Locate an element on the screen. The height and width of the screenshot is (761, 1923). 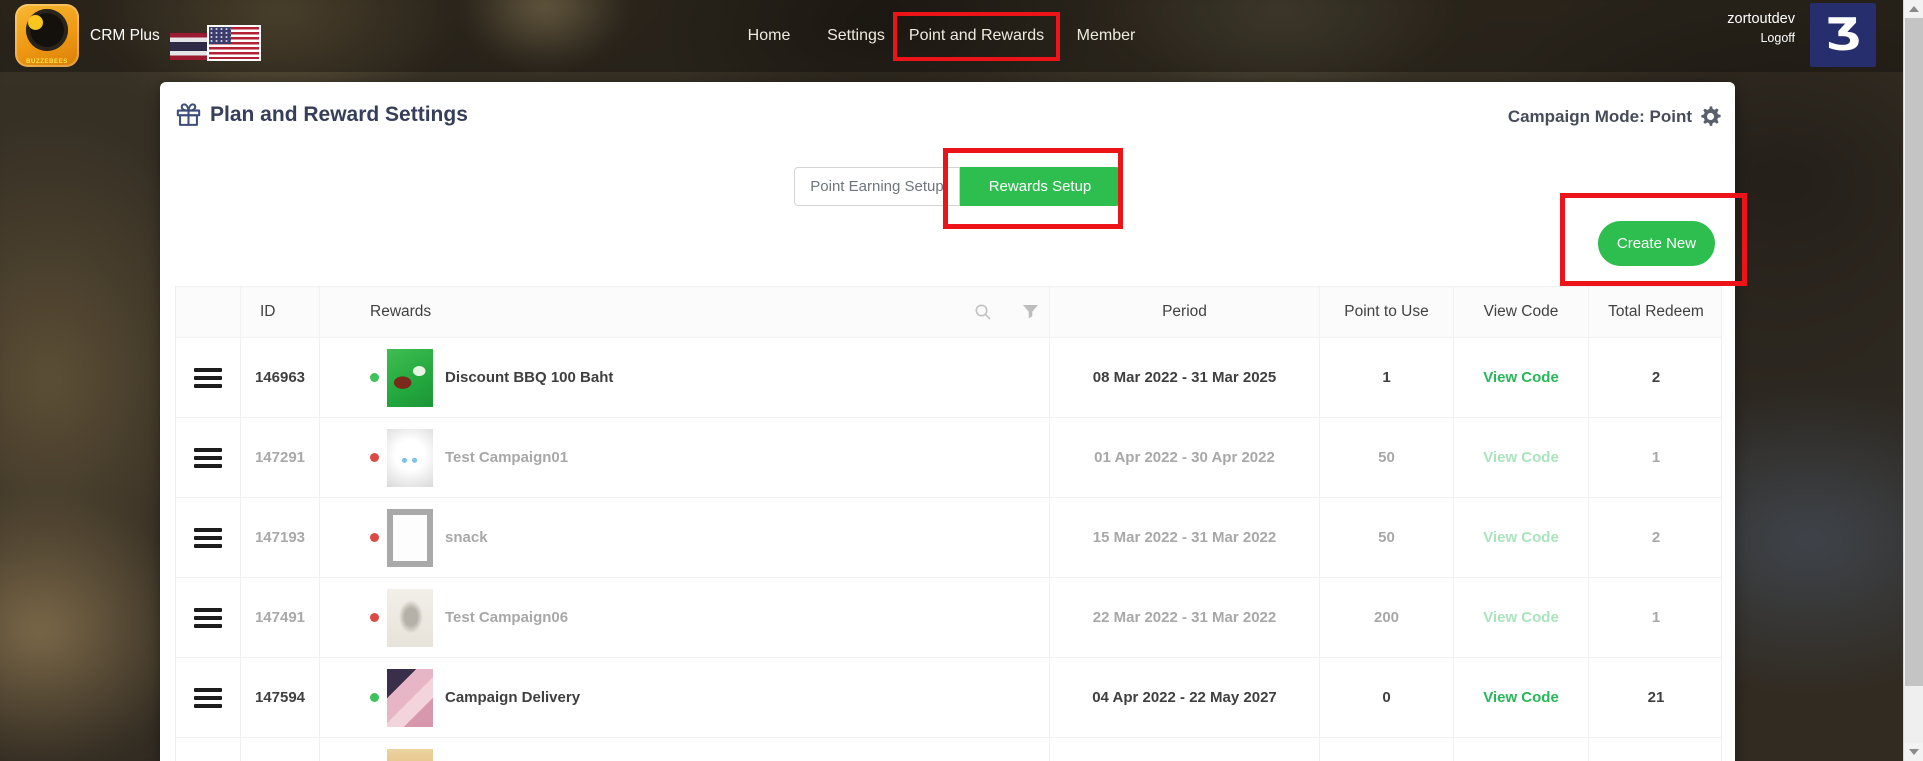
reward-id: 147291 is located at coordinates (280, 457).